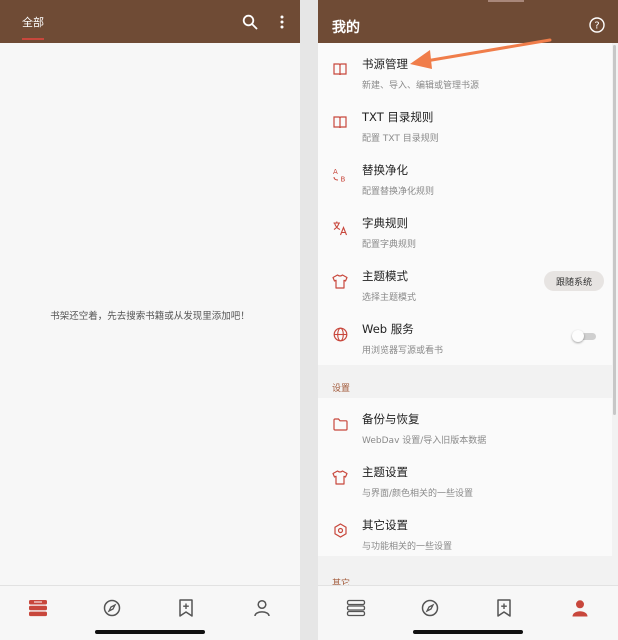 The width and height of the screenshot is (618, 640). I want to click on item-title: 字典规则, so click(385, 223).